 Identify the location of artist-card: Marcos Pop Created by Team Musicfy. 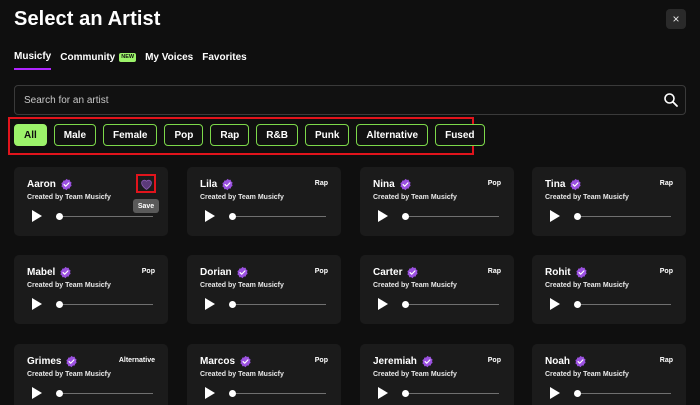
(264, 374).